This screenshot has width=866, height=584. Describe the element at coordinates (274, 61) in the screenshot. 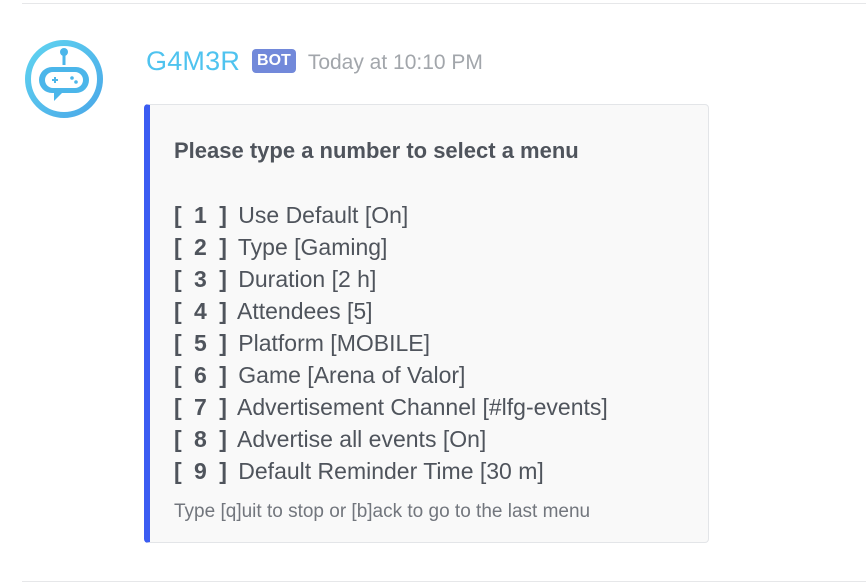

I see `bot-badge: BOT` at that location.